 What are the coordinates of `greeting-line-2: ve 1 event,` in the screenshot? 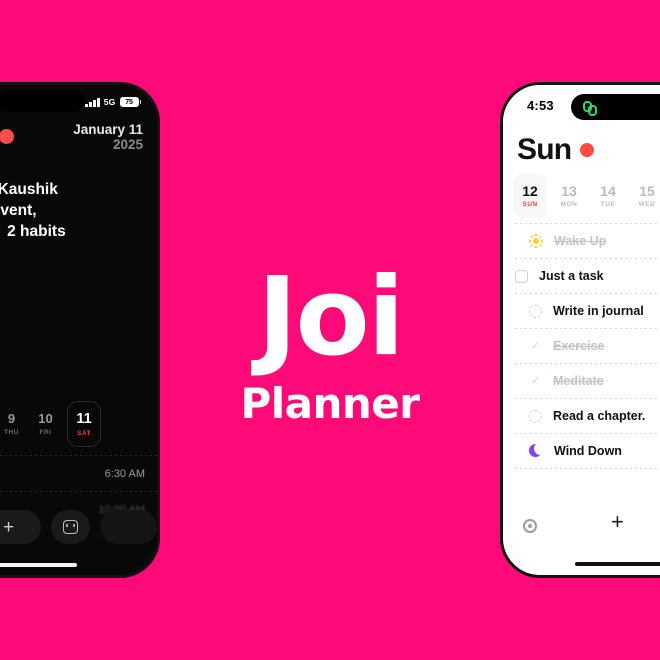 It's located at (73, 210).